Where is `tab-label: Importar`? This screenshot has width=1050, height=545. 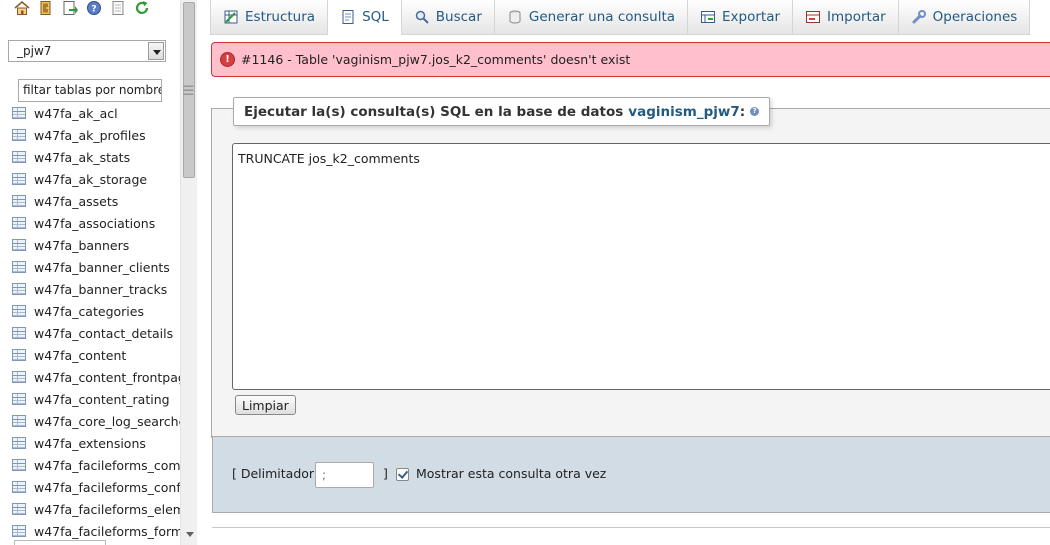
tab-label: Importar is located at coordinates (856, 17).